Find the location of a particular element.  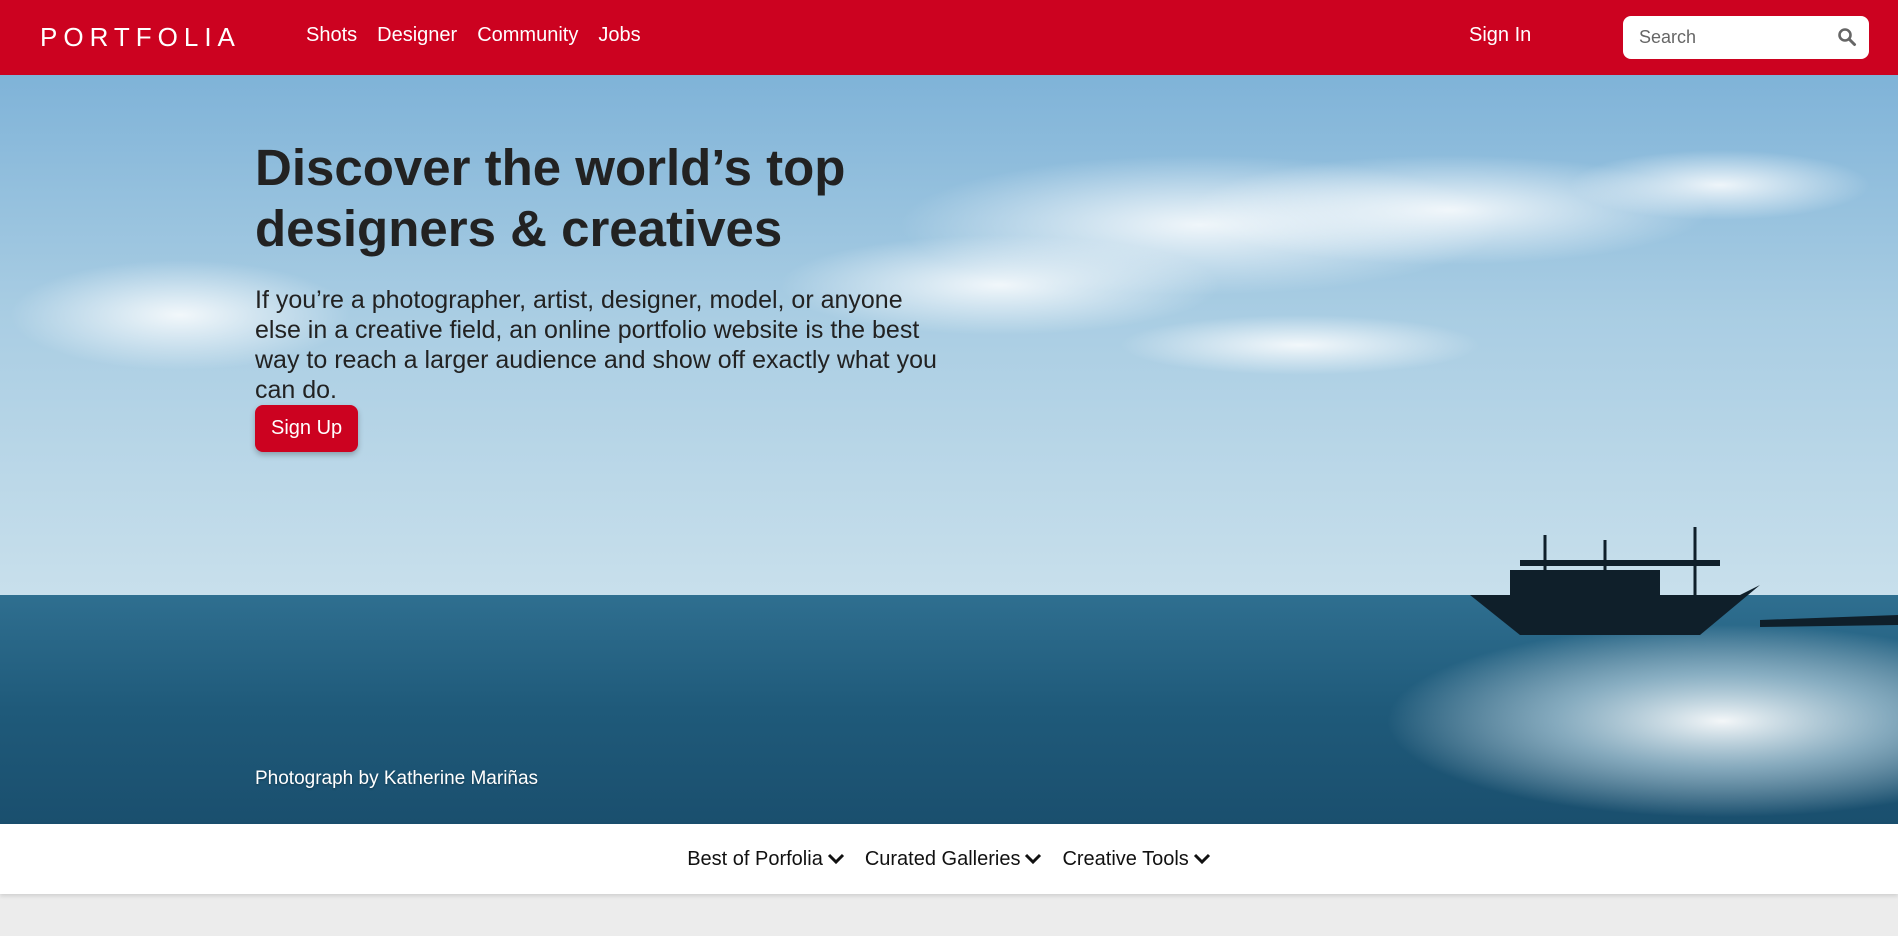

search-input is located at coordinates (1723, 37).